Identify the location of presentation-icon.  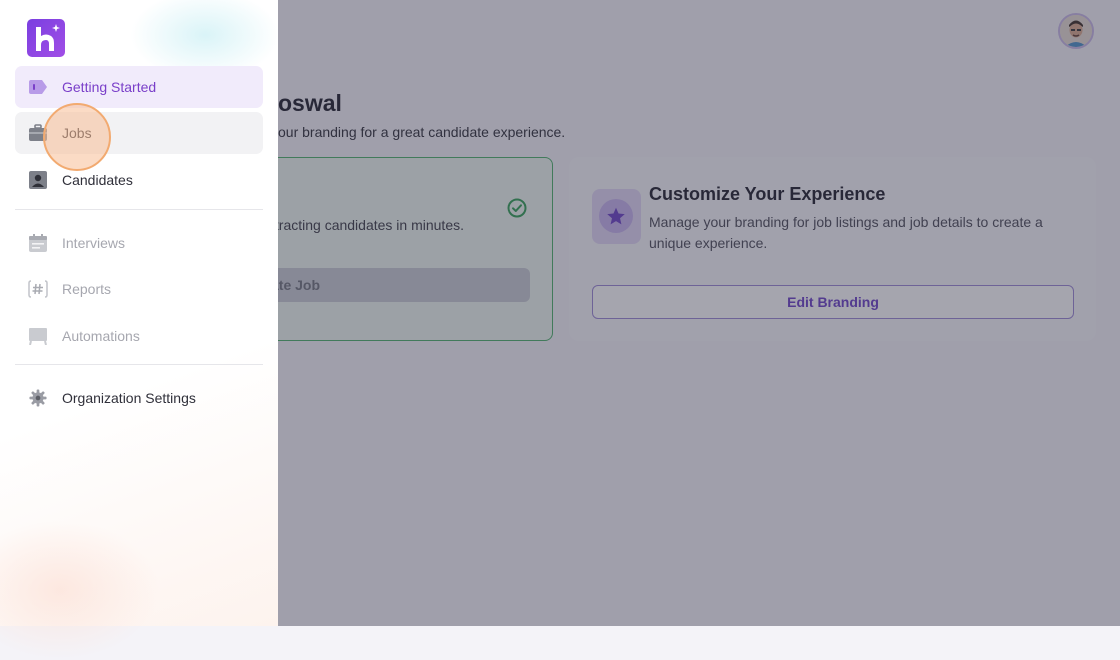
(38, 336).